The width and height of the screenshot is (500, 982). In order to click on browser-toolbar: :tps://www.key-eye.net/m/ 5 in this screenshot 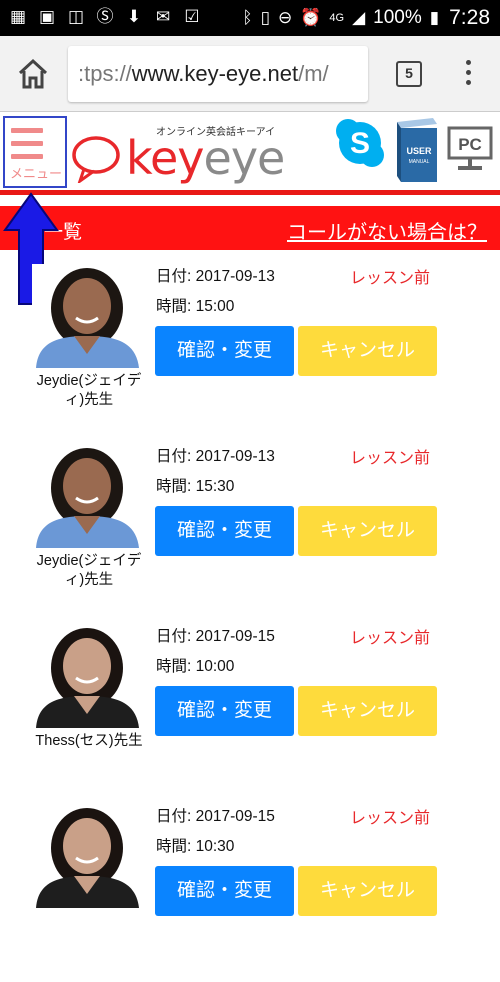, I will do `click(250, 74)`.